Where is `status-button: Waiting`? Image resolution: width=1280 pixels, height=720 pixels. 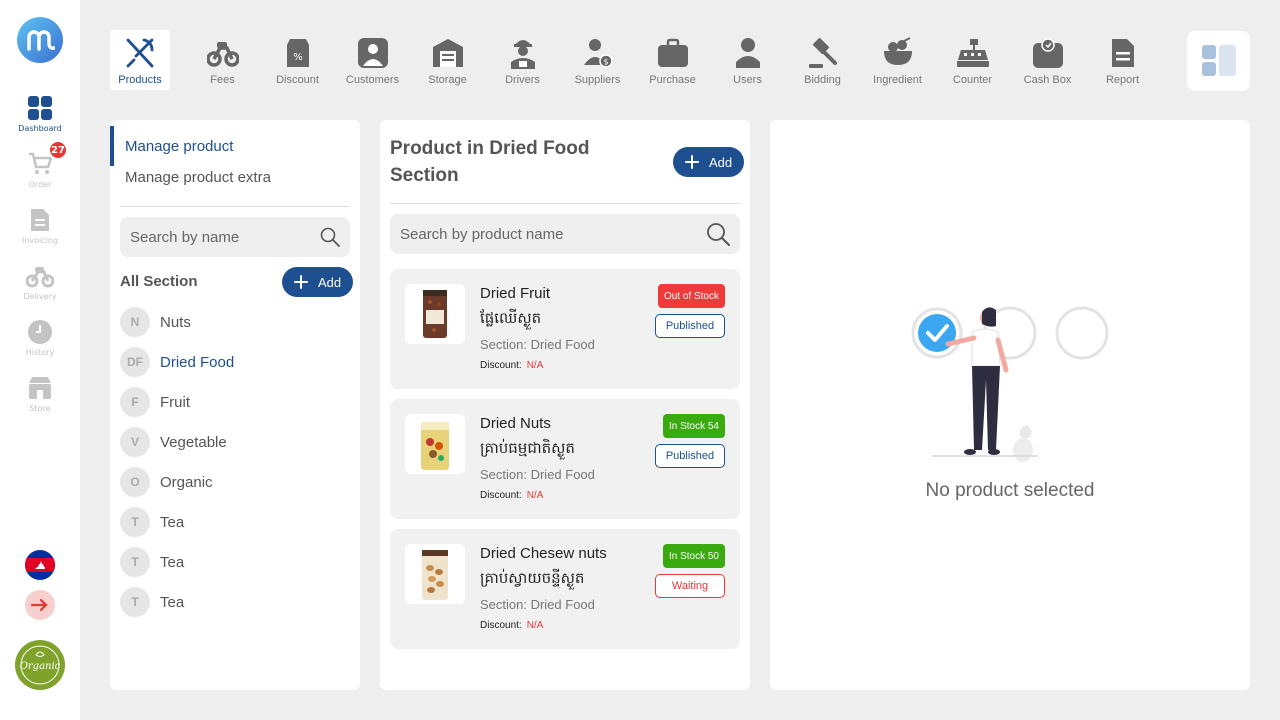 status-button: Waiting is located at coordinates (690, 586).